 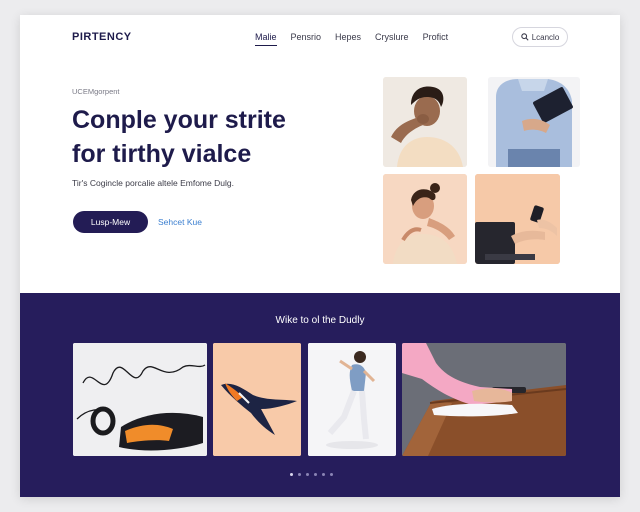 I want to click on hero-title-line-1: Conple your strite, so click(x=179, y=120).